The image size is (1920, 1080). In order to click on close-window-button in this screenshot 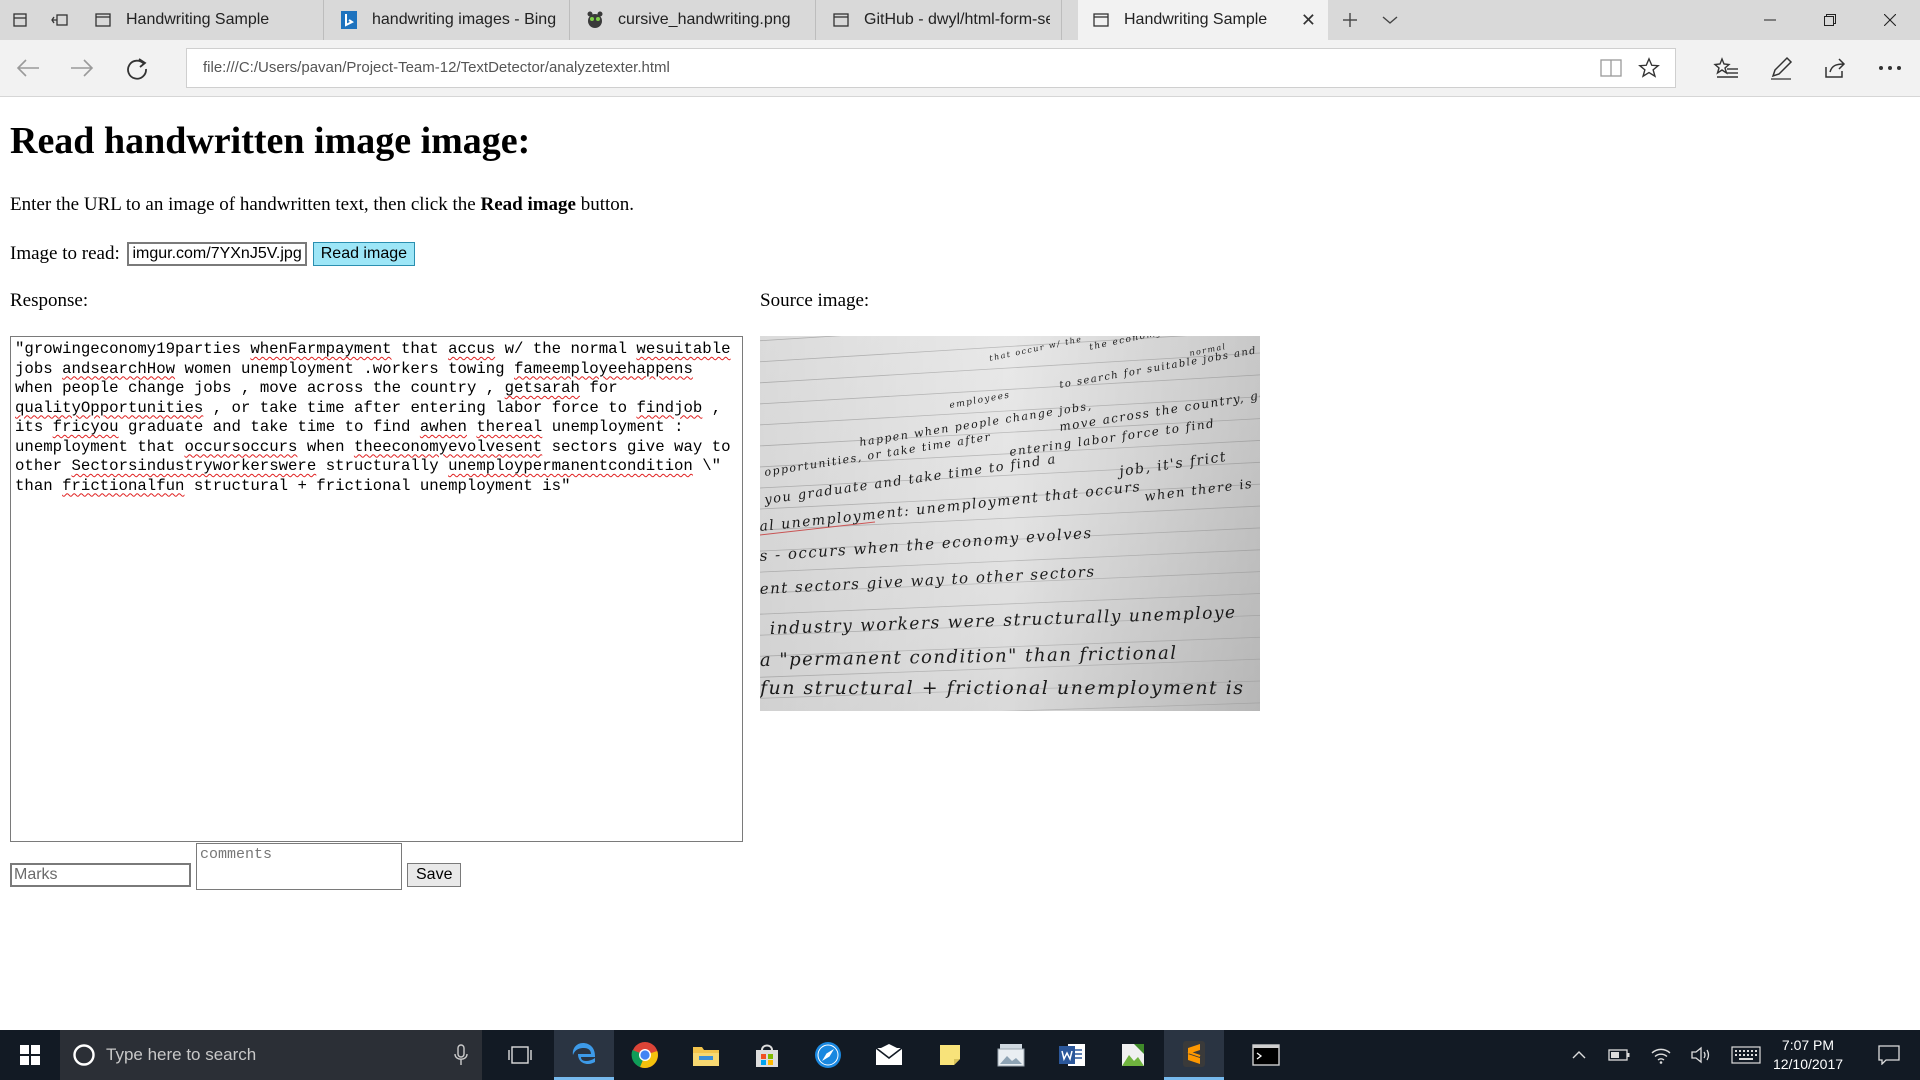, I will do `click(1890, 20)`.